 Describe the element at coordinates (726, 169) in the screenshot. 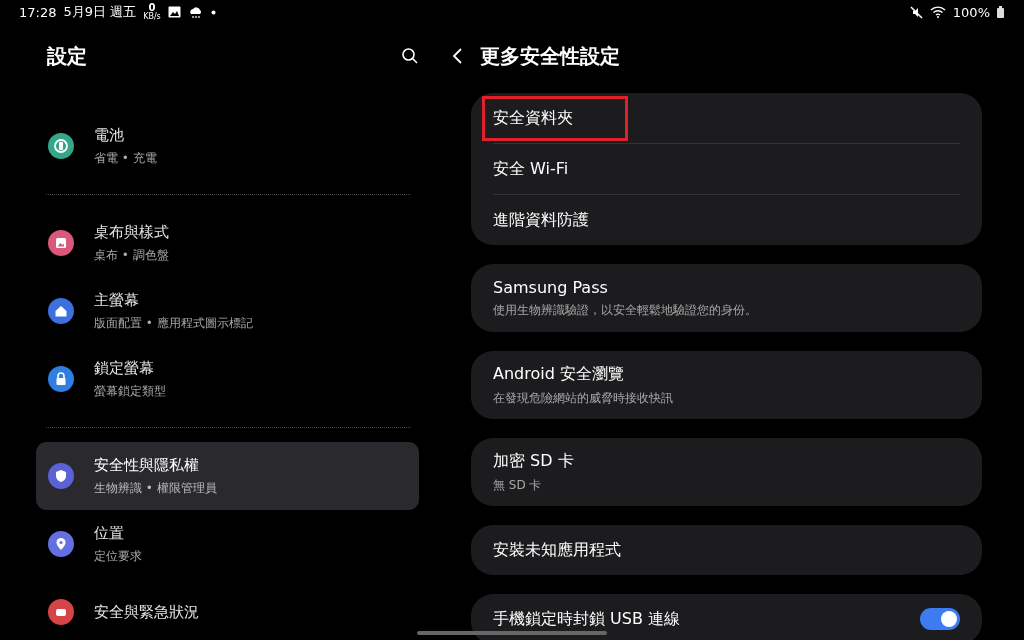

I see `settings-row: 安全 Wi-Fi` at that location.